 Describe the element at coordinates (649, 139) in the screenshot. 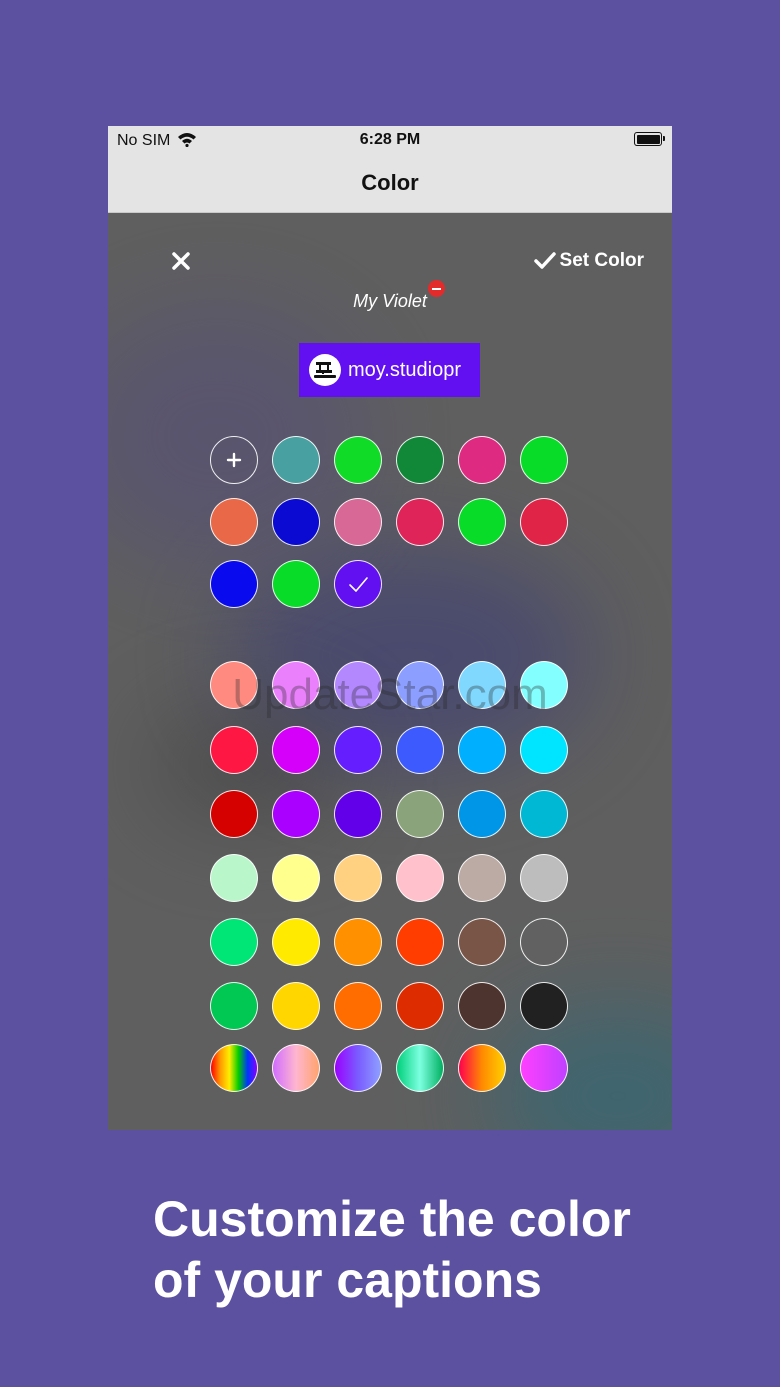

I see `battery-icon` at that location.